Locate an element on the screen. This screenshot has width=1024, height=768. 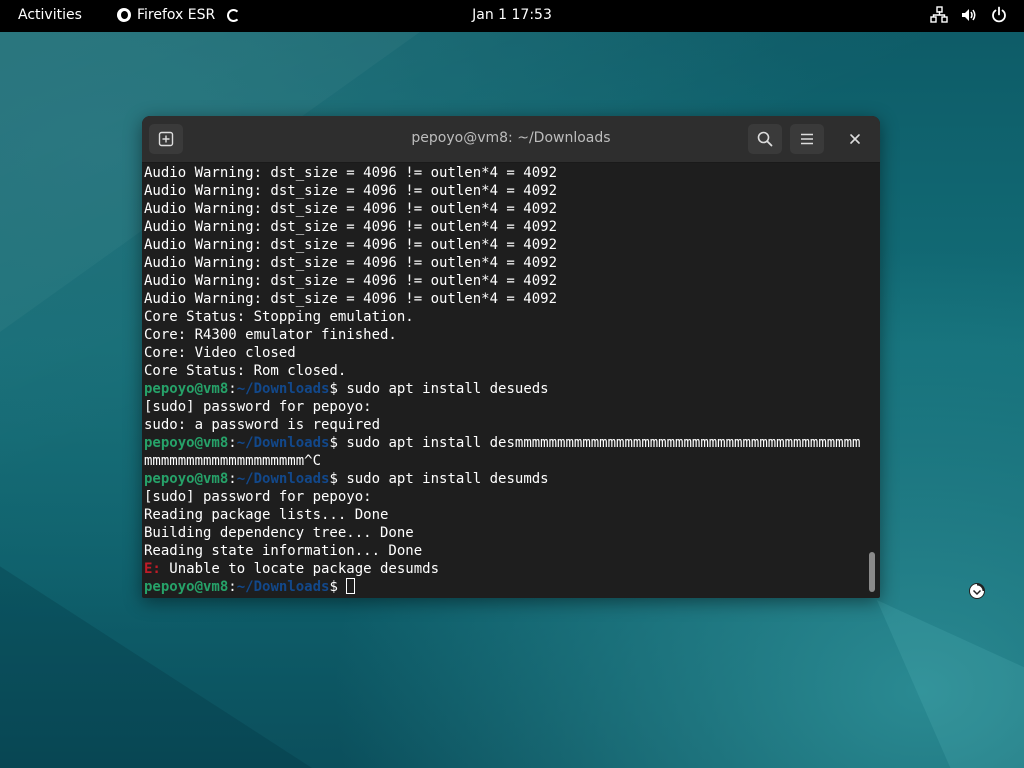
terminal-line: sudo: a password is required is located at coordinates (504, 425).